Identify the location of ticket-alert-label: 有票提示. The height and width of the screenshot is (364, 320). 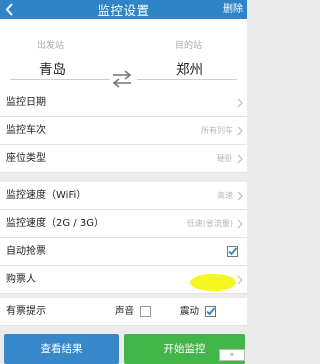
(26, 311).